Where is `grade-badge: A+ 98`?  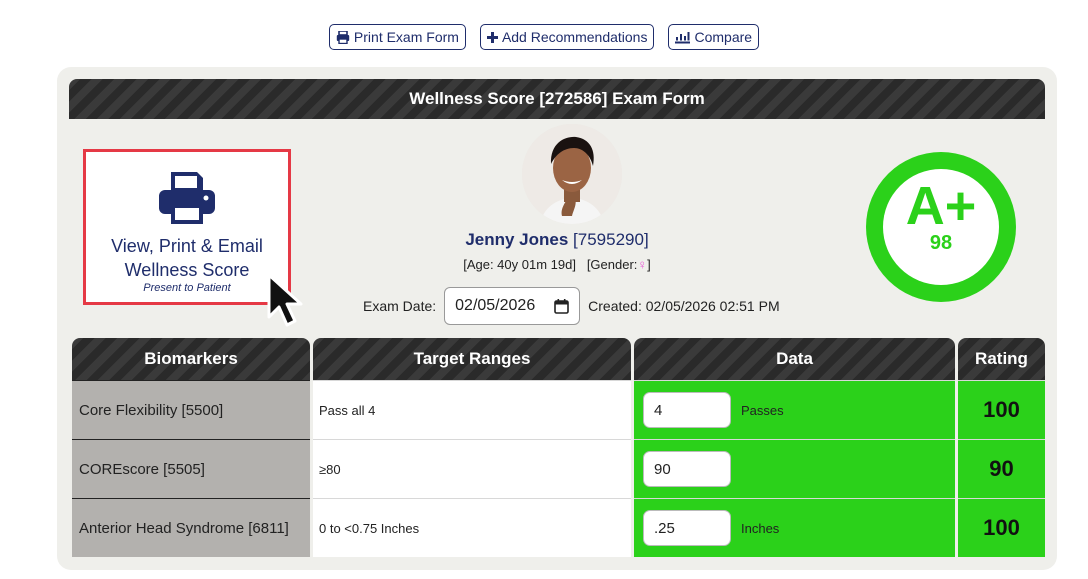 grade-badge: A+ 98 is located at coordinates (941, 227).